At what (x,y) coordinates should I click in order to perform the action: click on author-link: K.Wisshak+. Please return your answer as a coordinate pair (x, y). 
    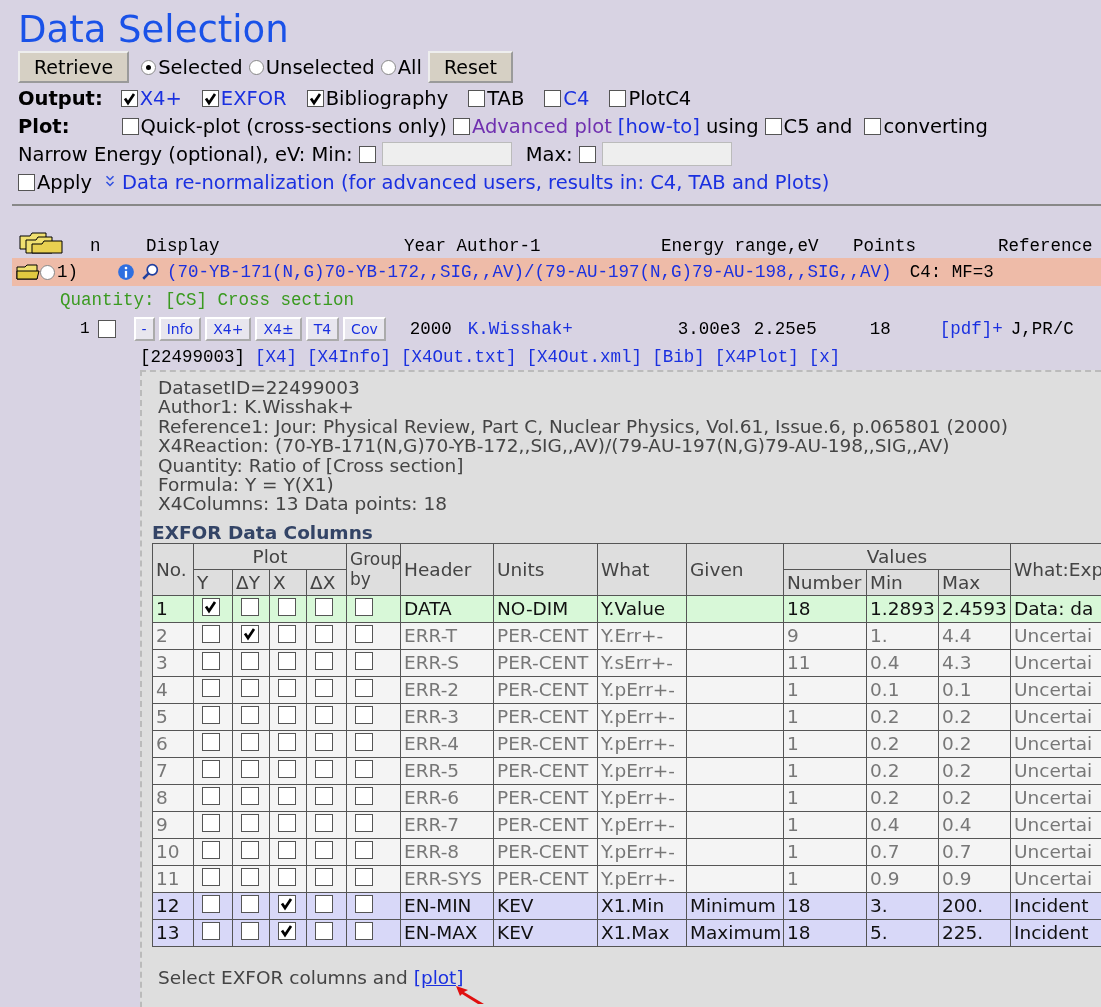
    Looking at the image, I should click on (570, 329).